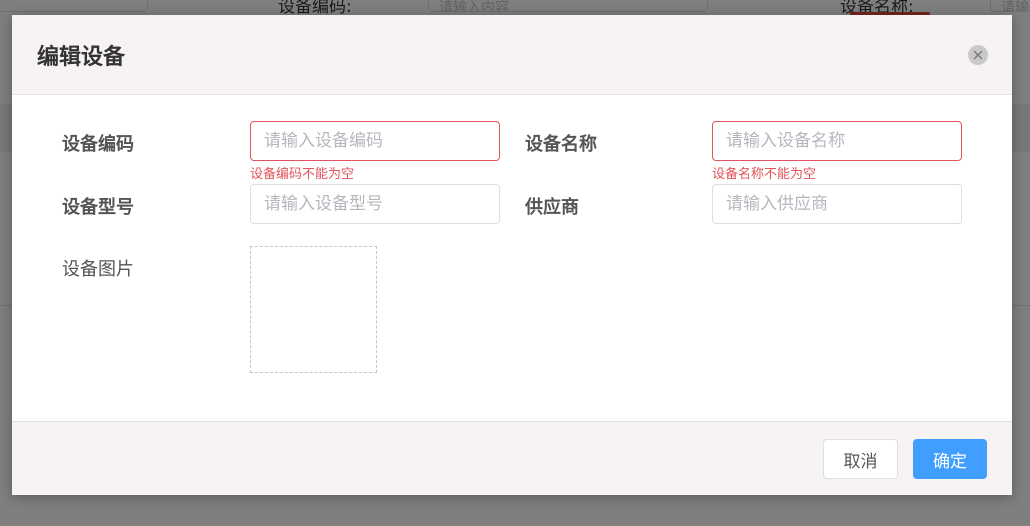 The height and width of the screenshot is (526, 1030). What do you see at coordinates (512, 458) in the screenshot?
I see `dialog-footer: 取消 确定` at bounding box center [512, 458].